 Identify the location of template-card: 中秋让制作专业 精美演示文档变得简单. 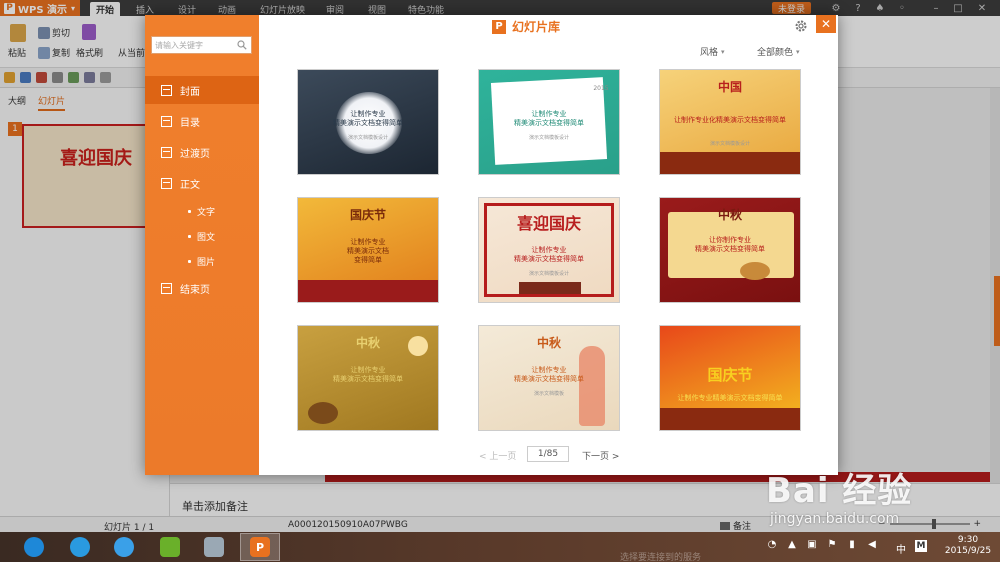
(368, 378).